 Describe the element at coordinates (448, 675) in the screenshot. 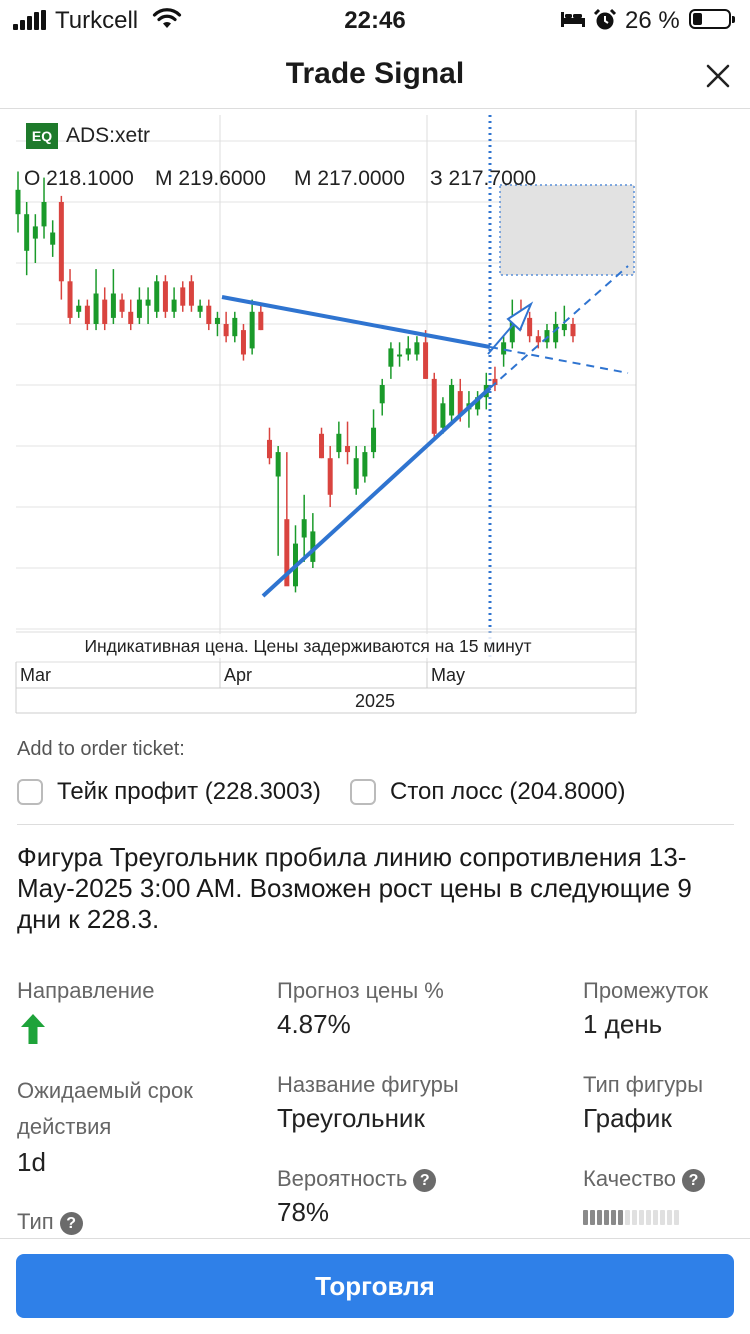

I see `x-tick-may: May` at that location.